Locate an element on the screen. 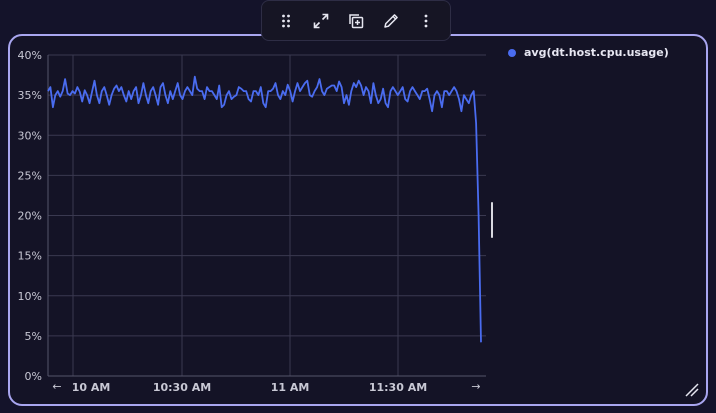  more-icon is located at coordinates (426, 20).